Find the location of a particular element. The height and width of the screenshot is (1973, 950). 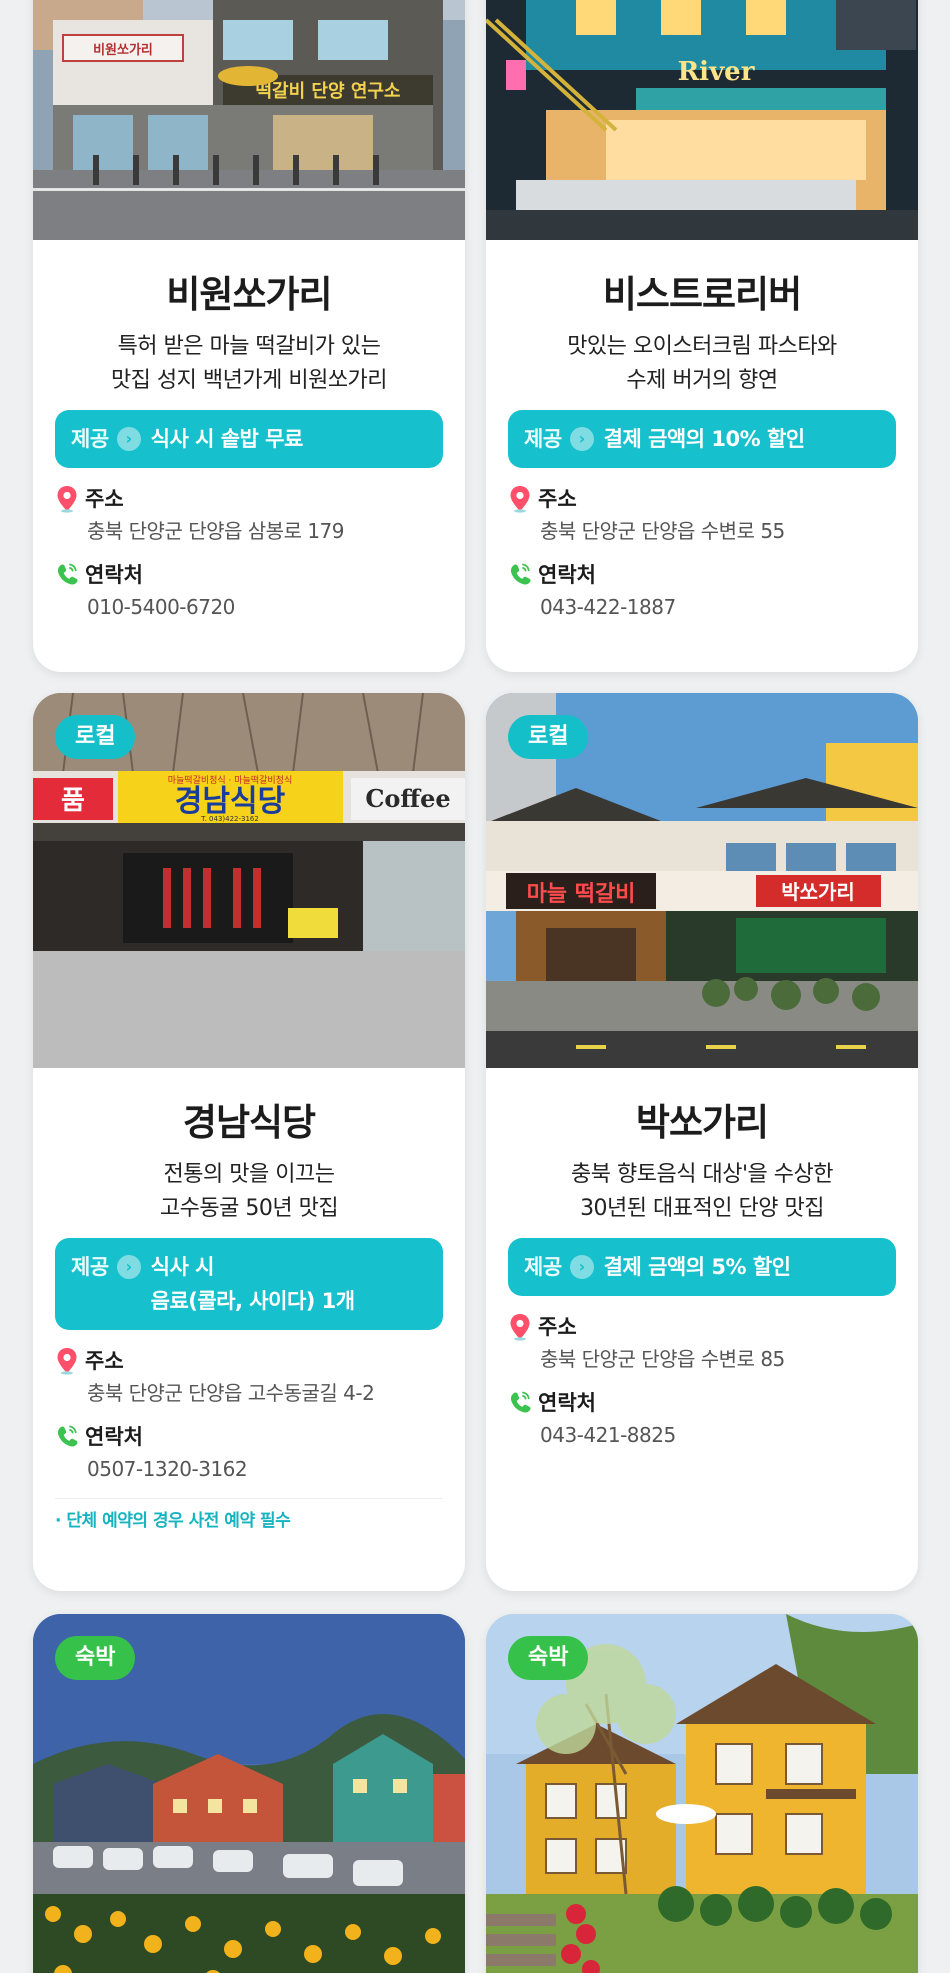

store-photo: 마늘 떡갈비 박쏘가리 로컬 is located at coordinates (702, 880).